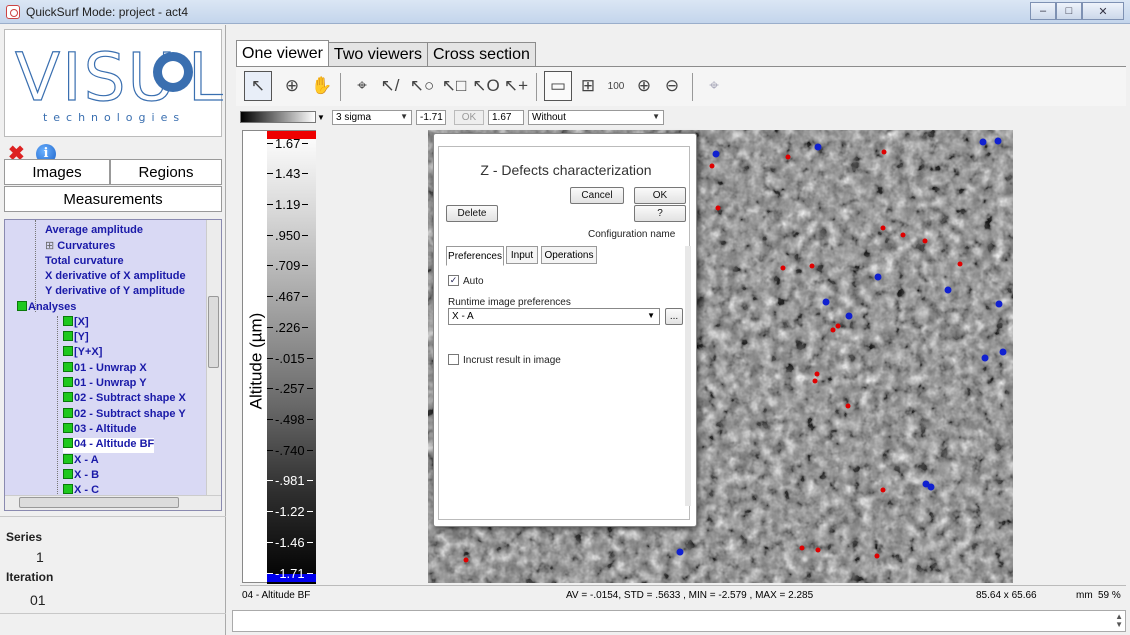 Image resolution: width=1130 pixels, height=635 pixels. I want to click on point-pick-icon: ⌖, so click(362, 86).